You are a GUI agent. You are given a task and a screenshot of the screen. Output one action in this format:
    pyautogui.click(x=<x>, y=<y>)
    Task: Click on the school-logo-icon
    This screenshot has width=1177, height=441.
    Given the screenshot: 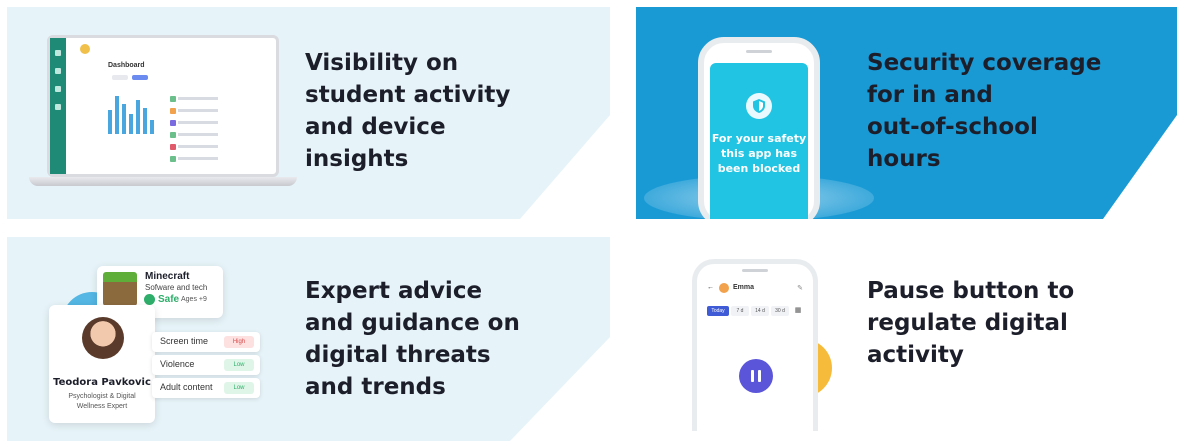 What is the action you would take?
    pyautogui.click(x=85, y=49)
    